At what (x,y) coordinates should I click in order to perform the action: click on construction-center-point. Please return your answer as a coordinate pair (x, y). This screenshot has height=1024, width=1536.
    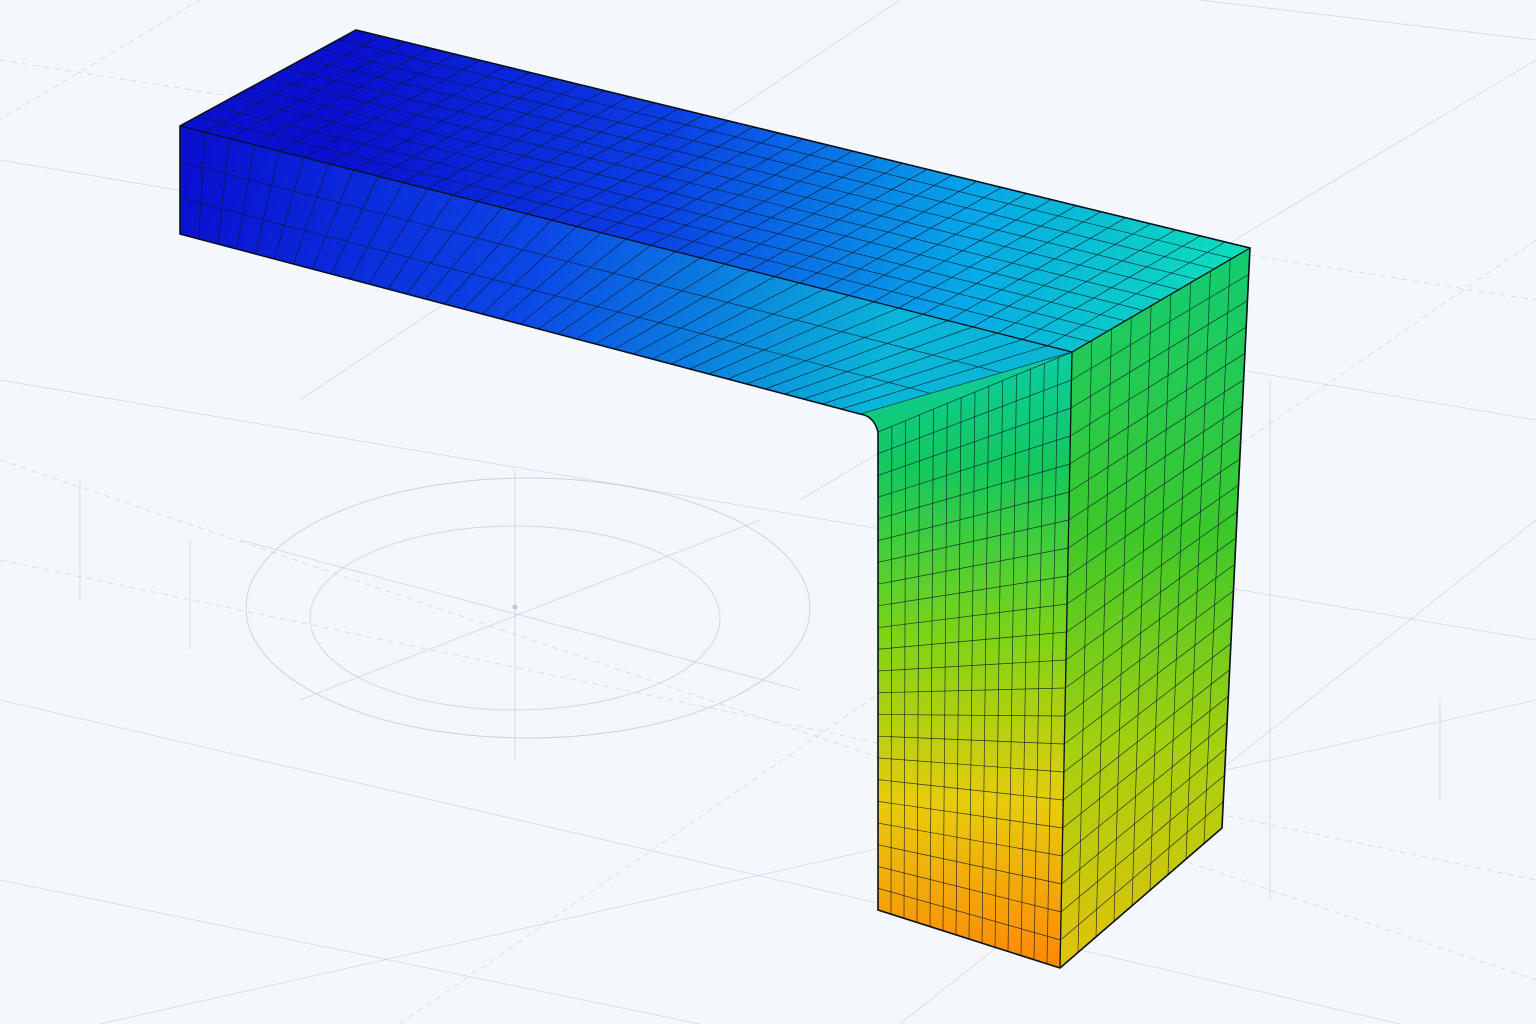
    Looking at the image, I should click on (515, 607).